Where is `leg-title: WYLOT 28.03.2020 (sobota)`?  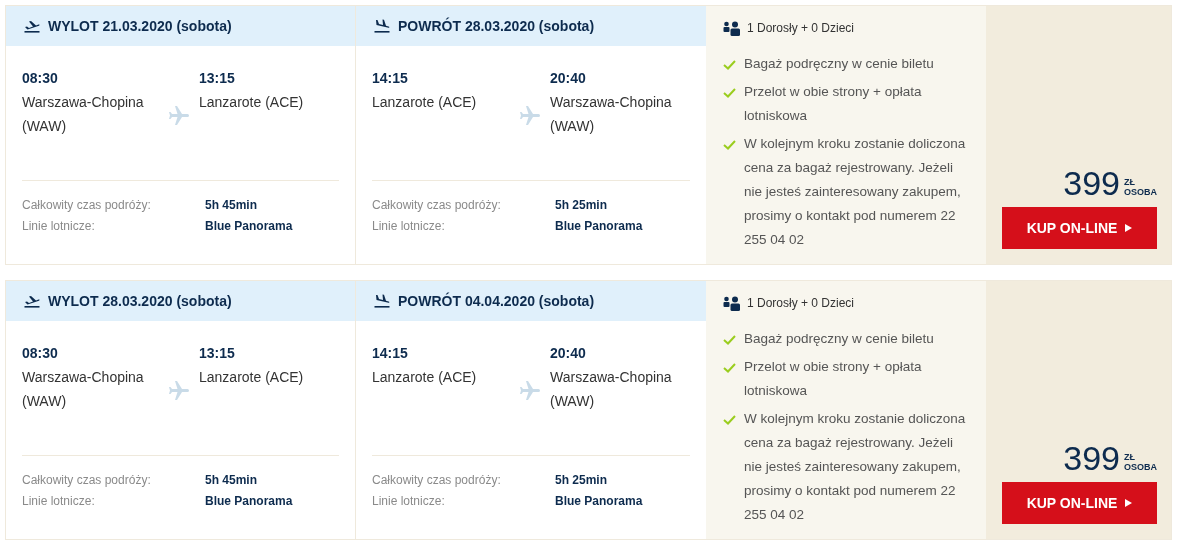 leg-title: WYLOT 28.03.2020 (sobota) is located at coordinates (140, 301).